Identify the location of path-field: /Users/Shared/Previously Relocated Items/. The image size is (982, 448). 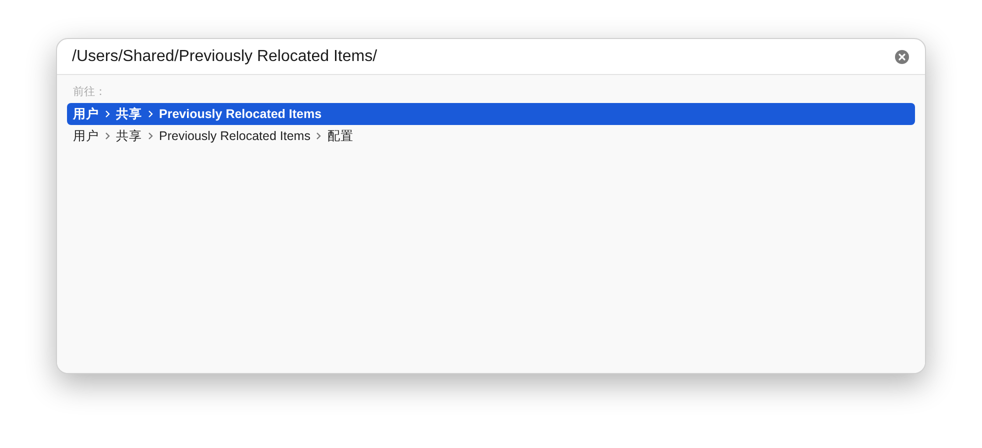
(483, 56).